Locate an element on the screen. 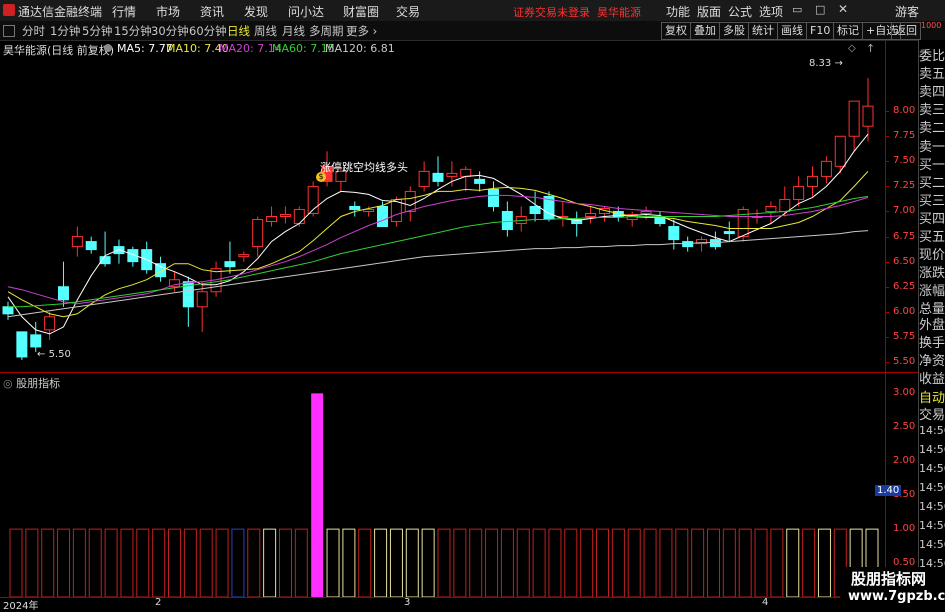 The image size is (945, 612). layout-button: 版面 is located at coordinates (709, 11).